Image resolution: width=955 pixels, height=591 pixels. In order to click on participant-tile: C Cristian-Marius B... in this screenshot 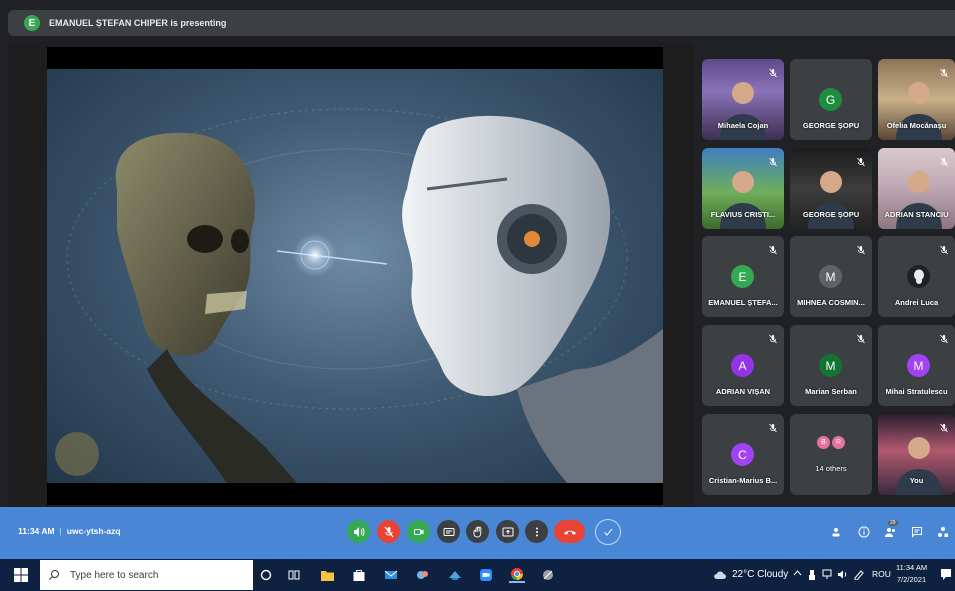, I will do `click(743, 454)`.